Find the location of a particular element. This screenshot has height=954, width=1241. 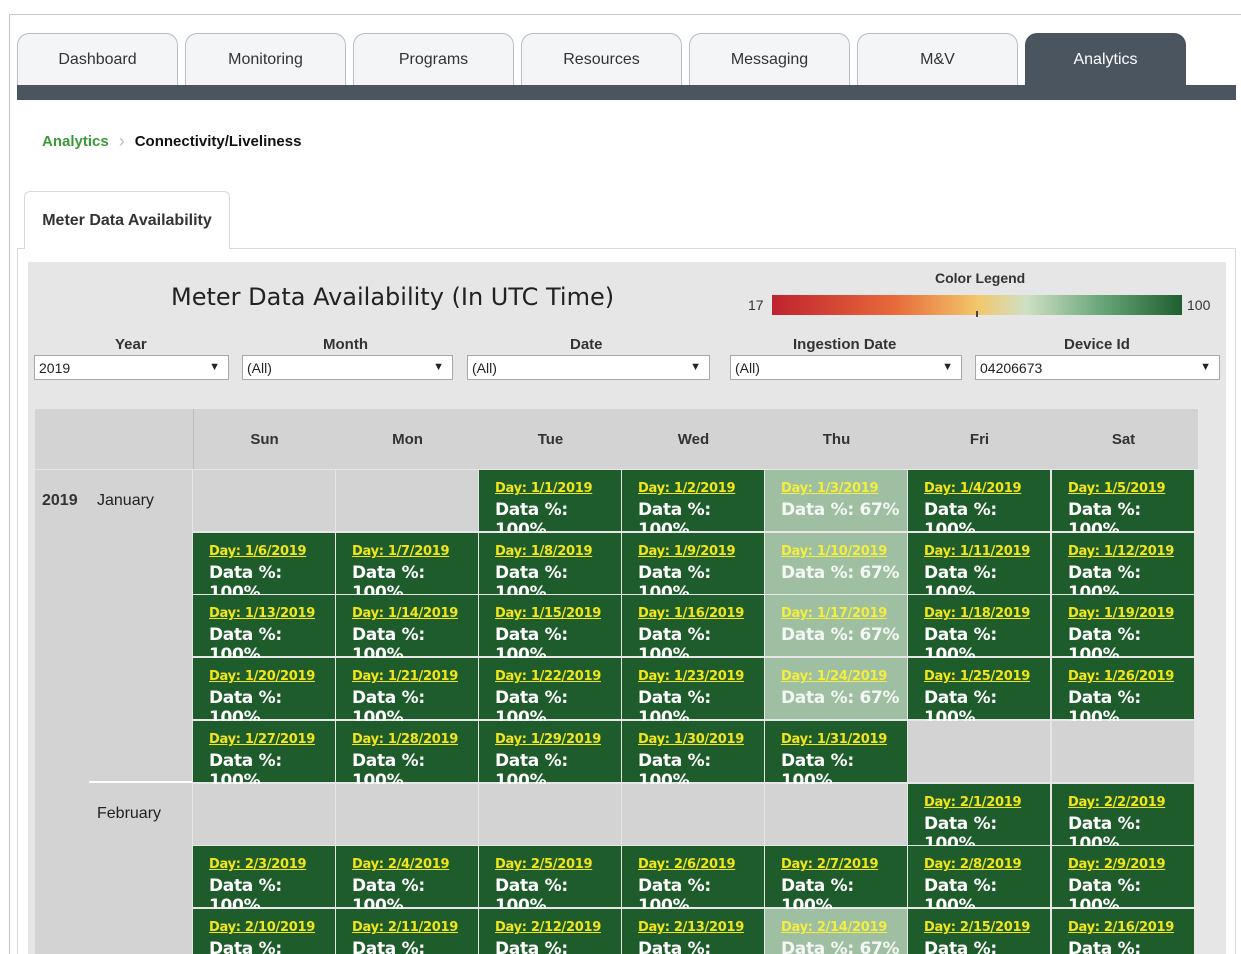

day-link: Day: 1/30/2019 is located at coordinates (691, 739).